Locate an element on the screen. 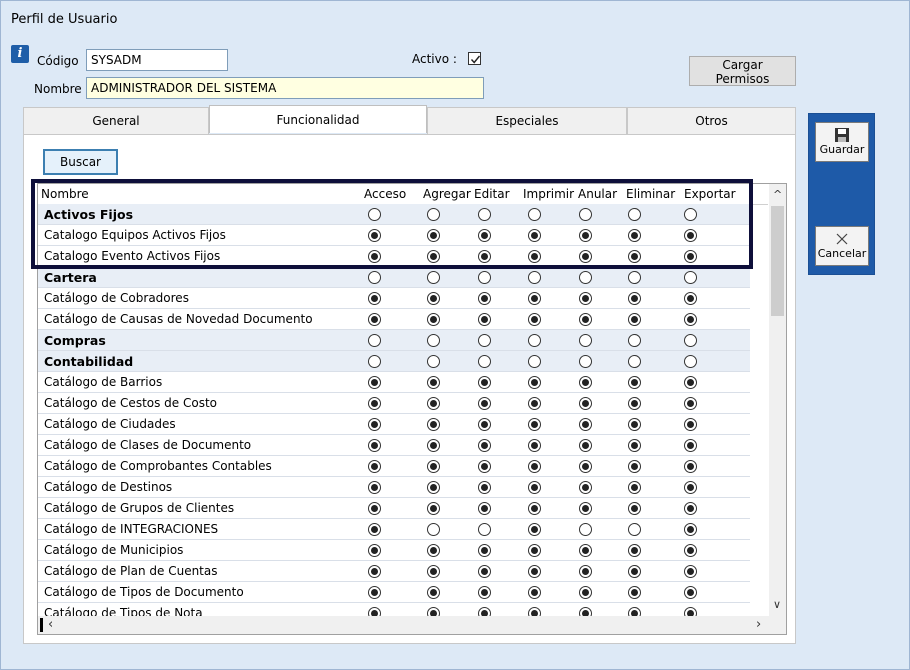 Image resolution: width=910 pixels, height=670 pixels. guardar-button: Guardar is located at coordinates (842, 142).